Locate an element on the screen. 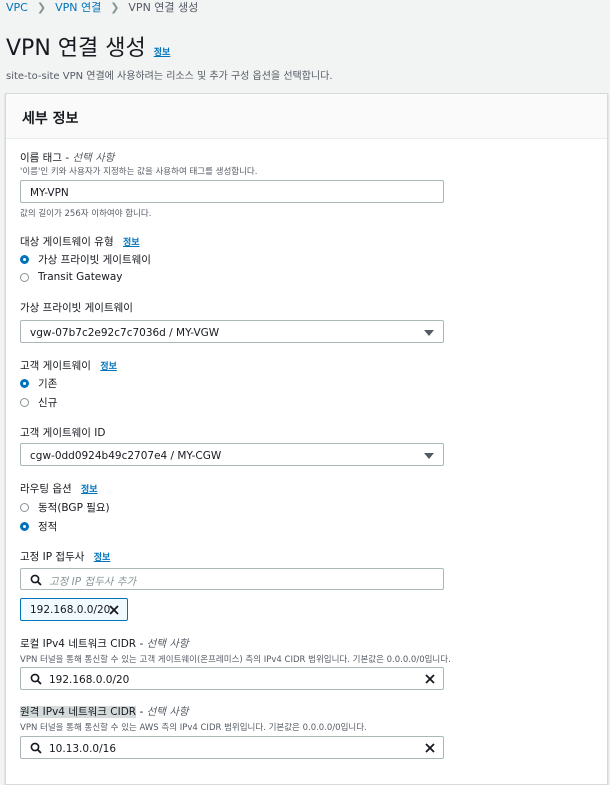 The width and height of the screenshot is (610, 785). radio-label: 가상 프라이빗 게이트웨이 is located at coordinates (94, 260).